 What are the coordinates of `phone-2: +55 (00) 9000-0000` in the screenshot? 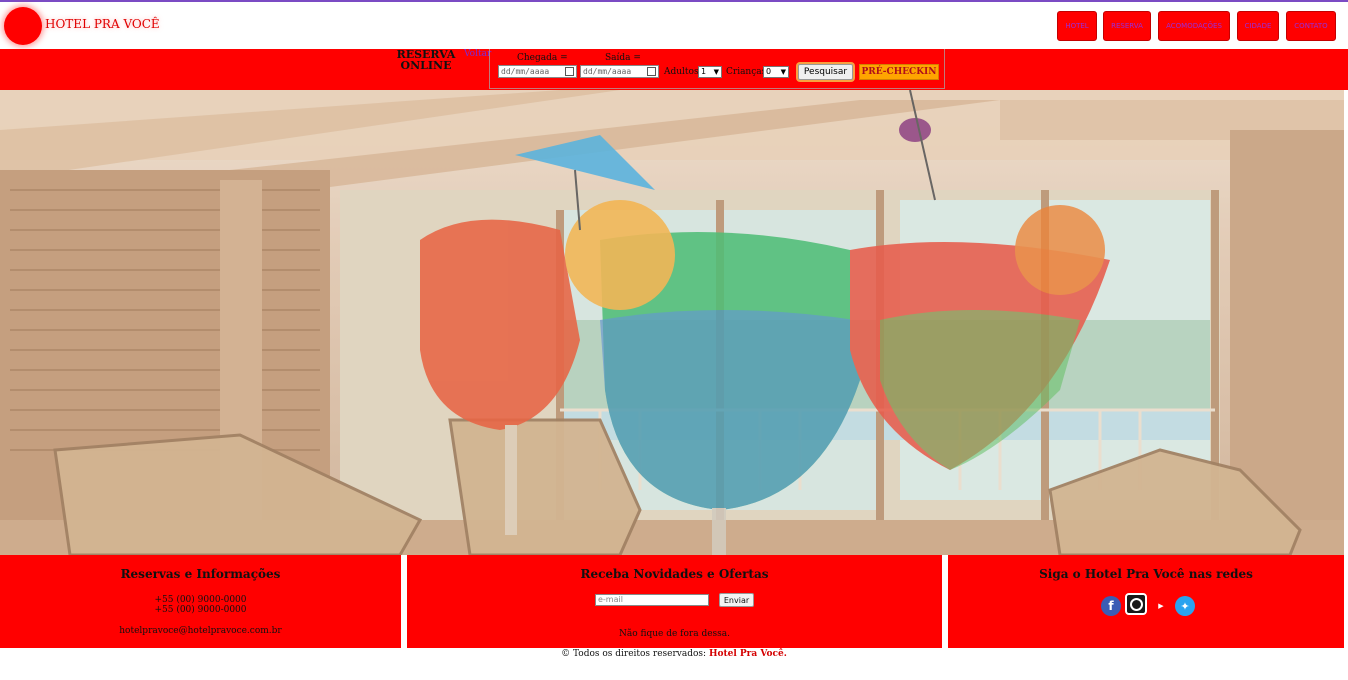 It's located at (200, 610).